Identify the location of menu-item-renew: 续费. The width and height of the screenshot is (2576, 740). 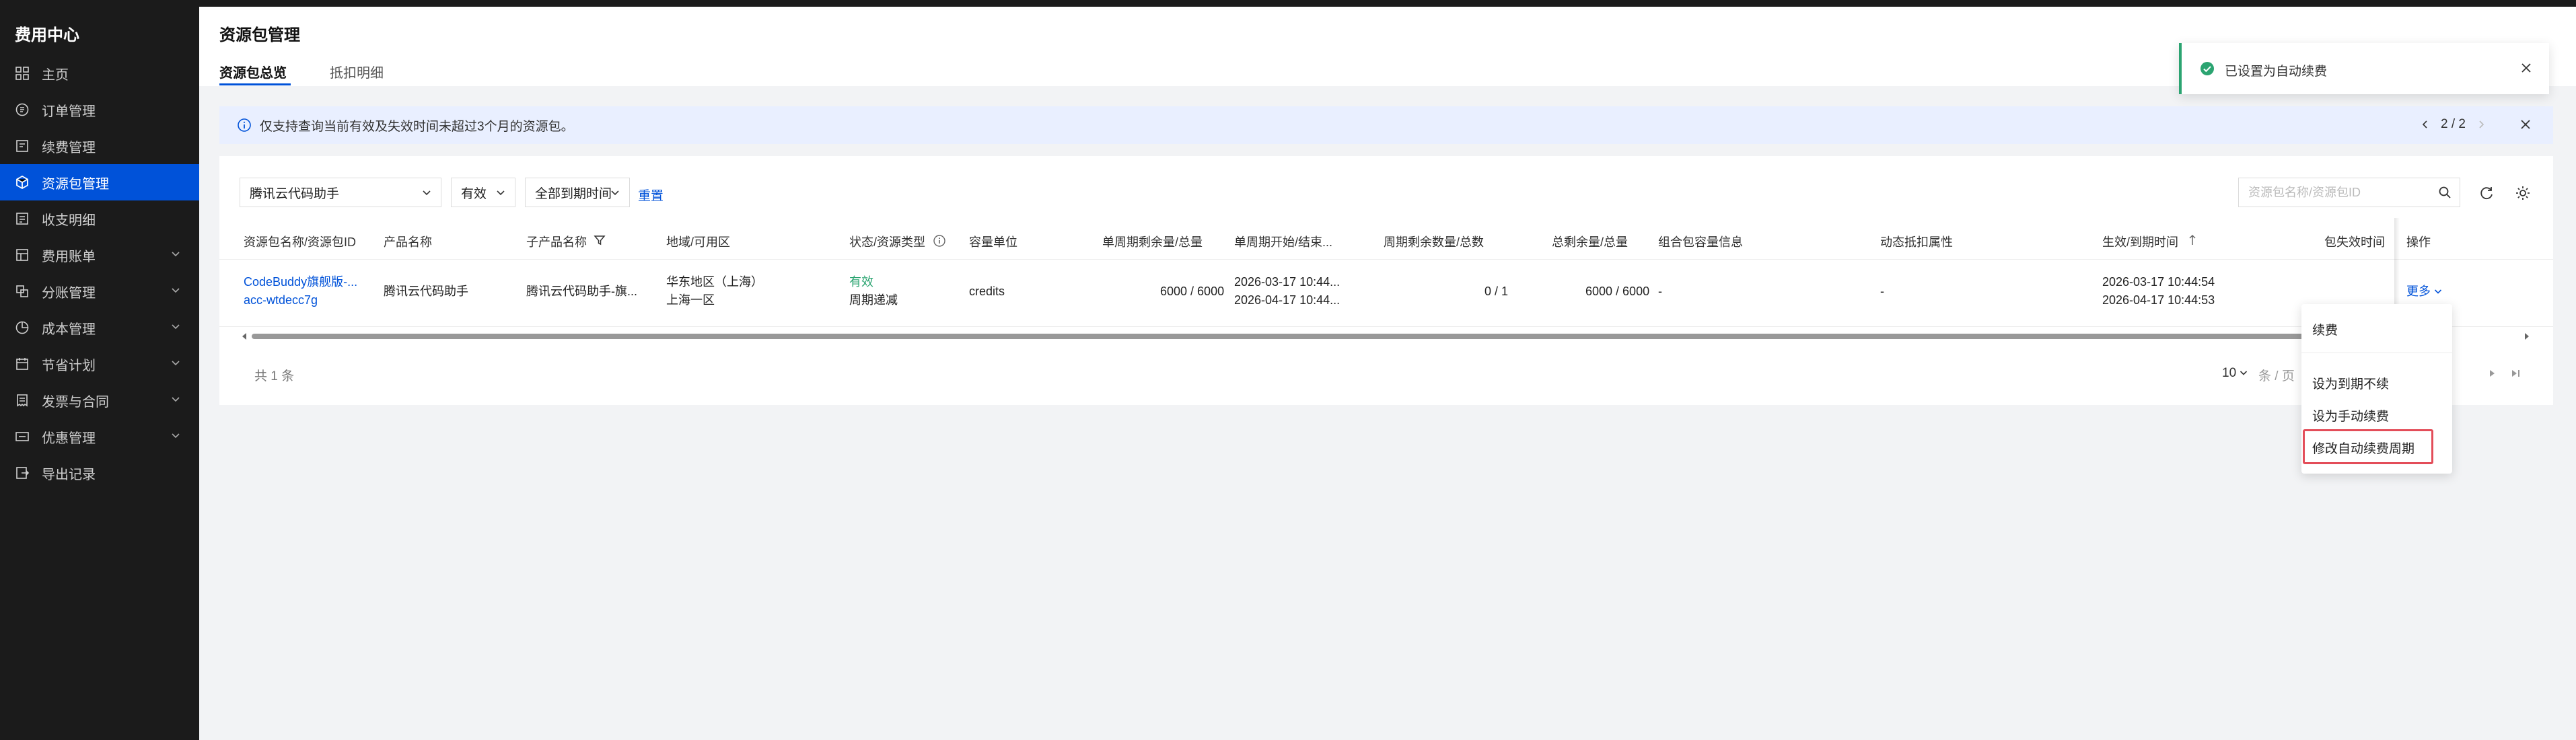
(2325, 329).